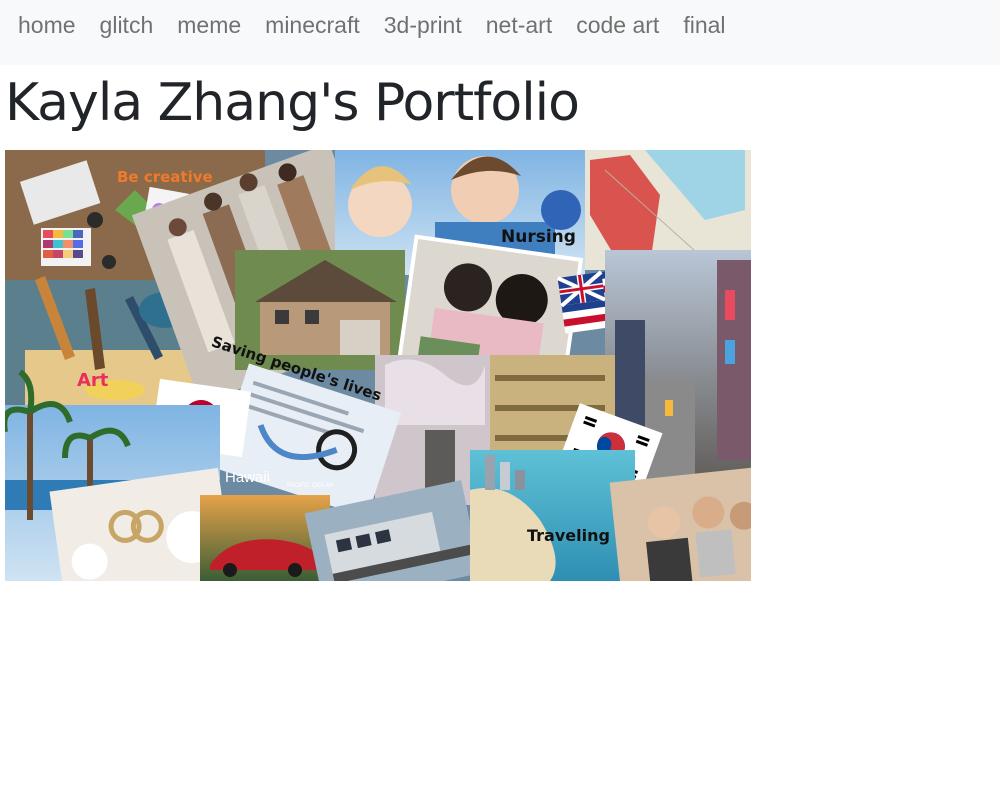 The height and width of the screenshot is (800, 1000). Describe the element at coordinates (93, 380) in the screenshot. I see `caption-art: Art` at that location.